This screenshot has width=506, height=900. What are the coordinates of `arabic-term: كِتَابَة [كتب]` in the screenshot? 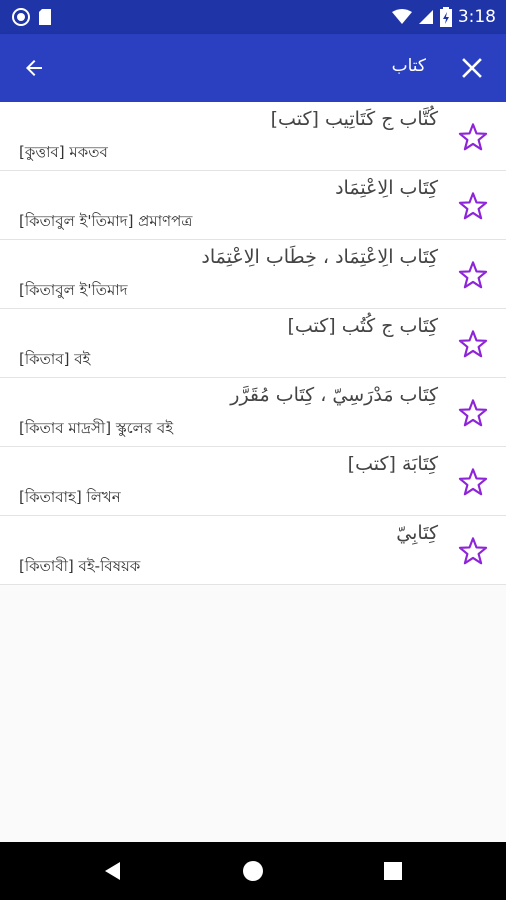 It's located at (392, 464).